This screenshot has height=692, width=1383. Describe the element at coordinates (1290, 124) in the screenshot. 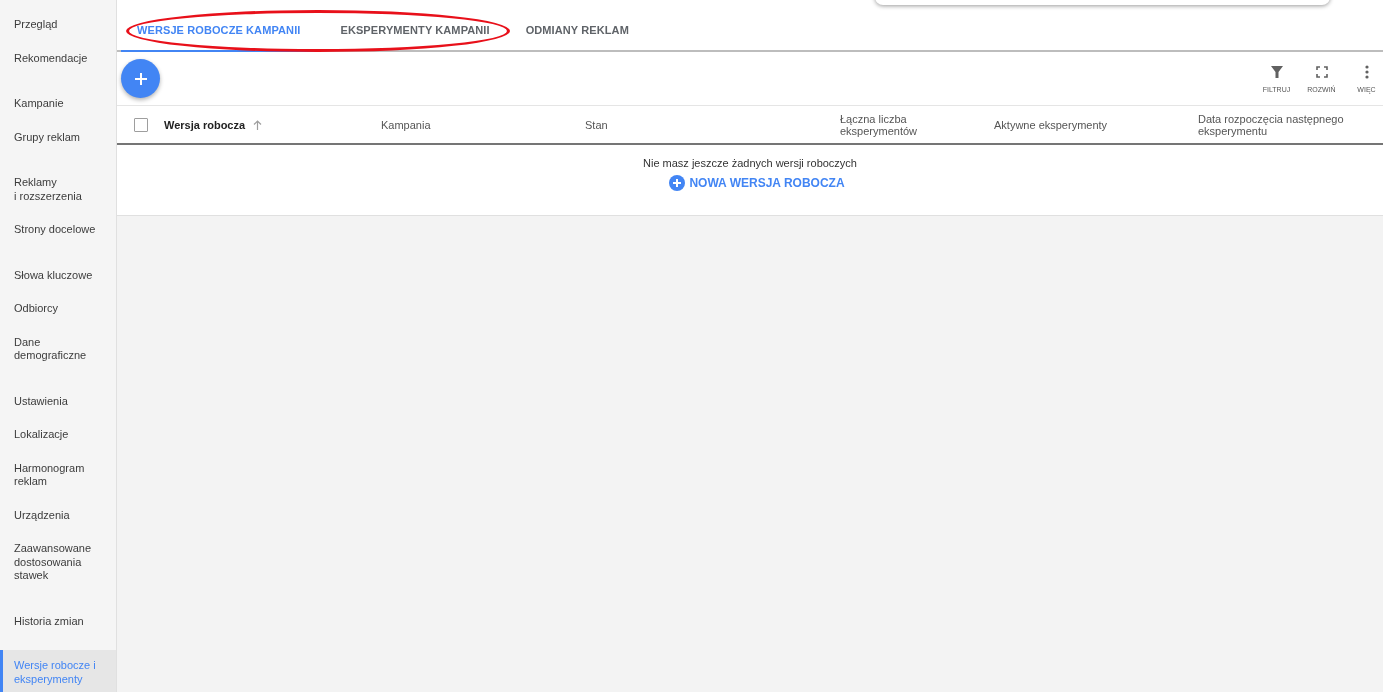

I see `column-header: Data rozpoczęcia następnego eksperymentu` at that location.